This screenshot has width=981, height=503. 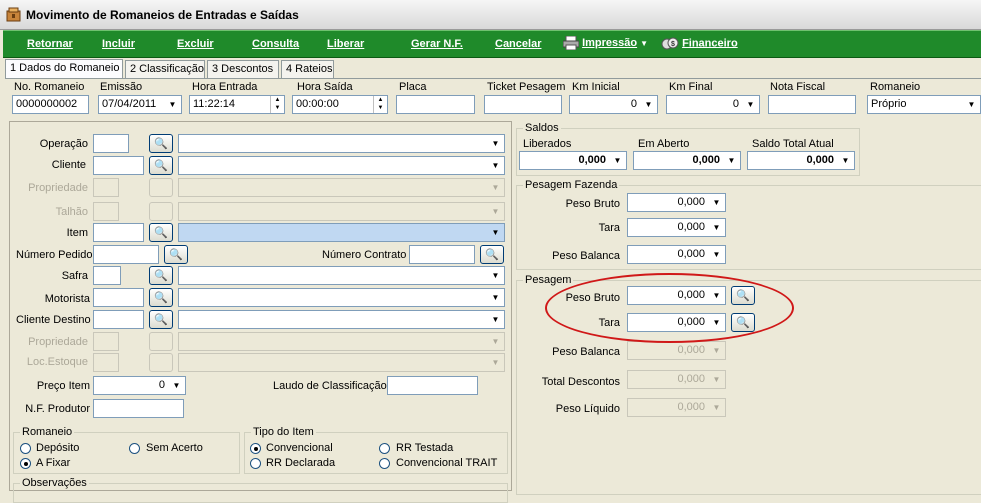 I want to click on p-peso-balanca-field: 0,000 ▼, so click(x=676, y=350).